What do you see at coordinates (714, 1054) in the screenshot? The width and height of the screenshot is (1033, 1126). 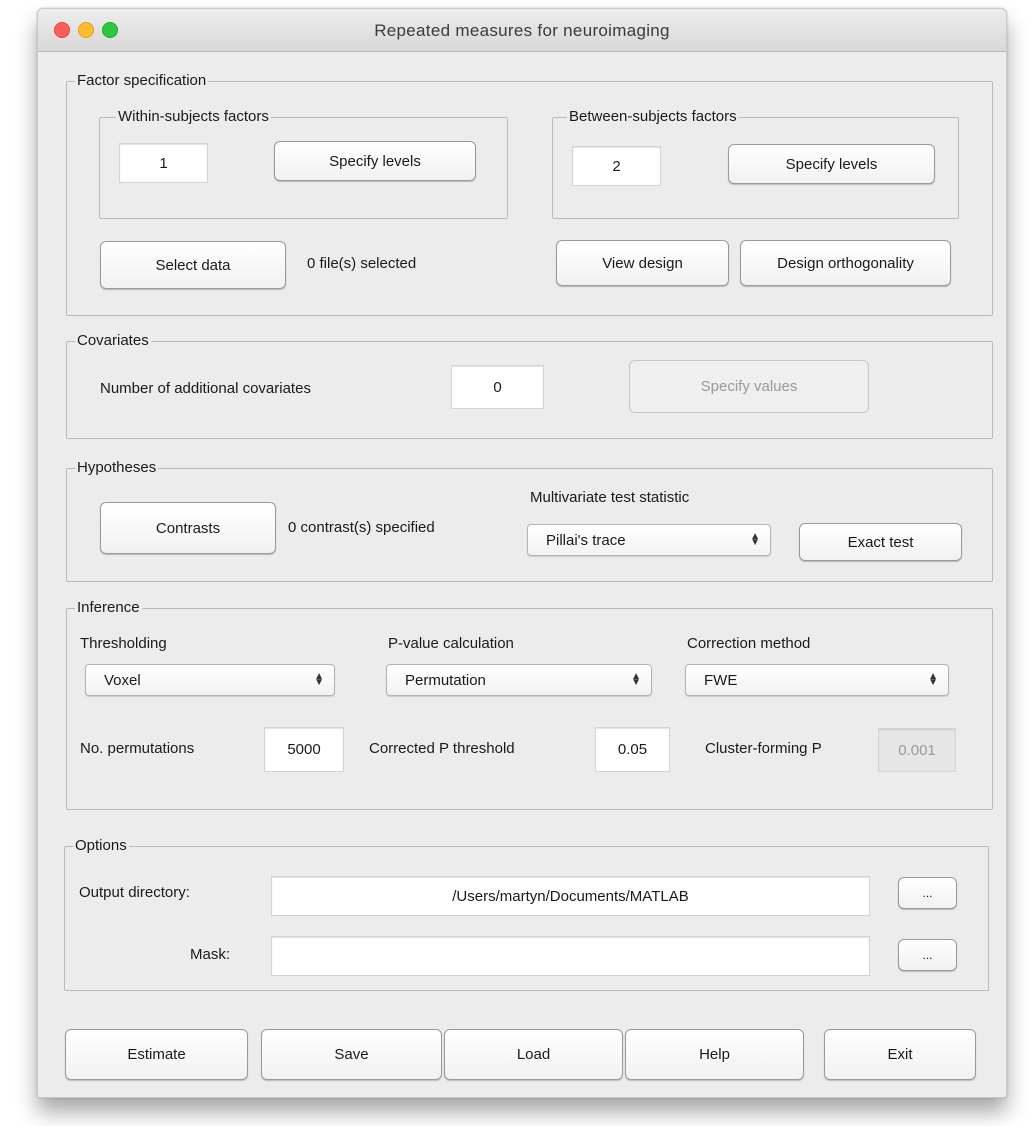 I see `help-button: Help` at bounding box center [714, 1054].